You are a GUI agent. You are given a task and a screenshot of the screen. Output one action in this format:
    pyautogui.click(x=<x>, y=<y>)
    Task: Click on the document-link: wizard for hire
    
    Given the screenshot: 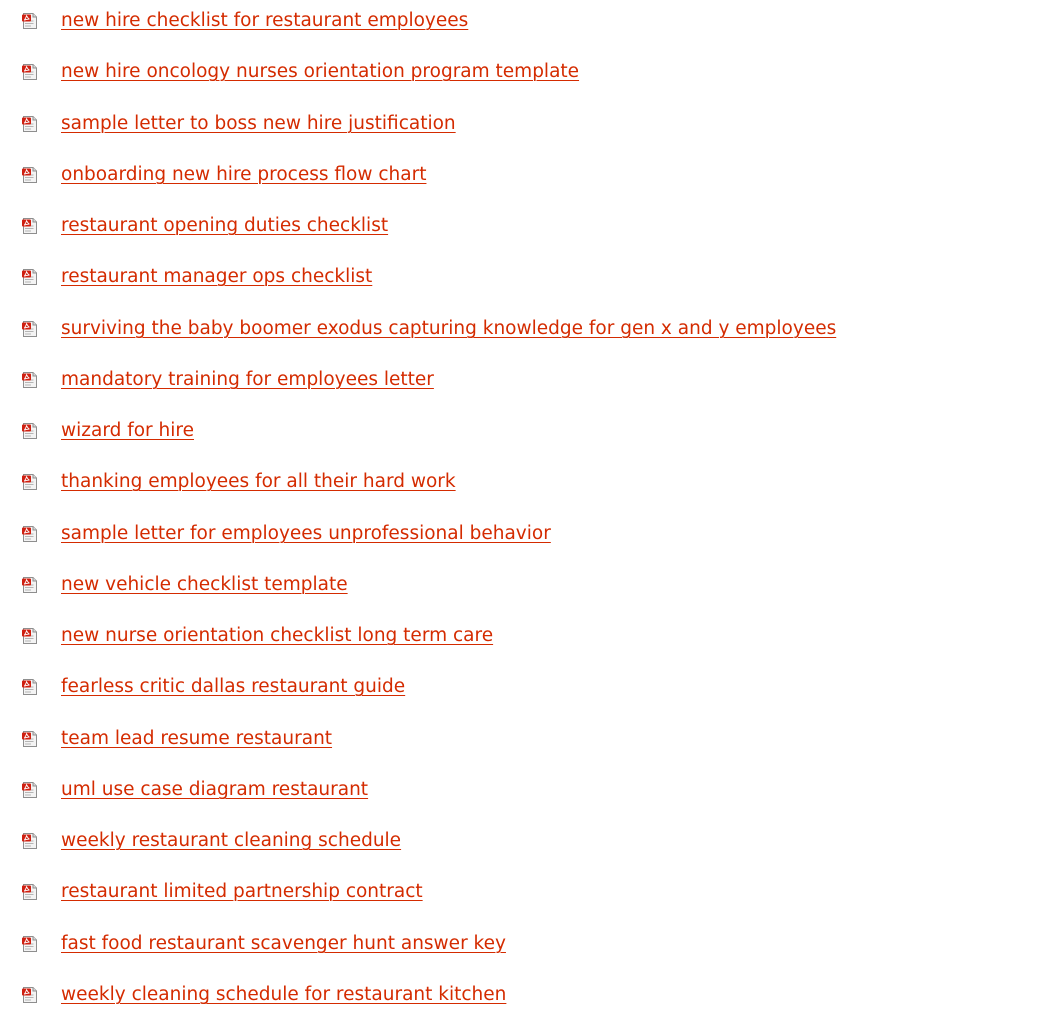 What is the action you would take?
    pyautogui.click(x=127, y=431)
    